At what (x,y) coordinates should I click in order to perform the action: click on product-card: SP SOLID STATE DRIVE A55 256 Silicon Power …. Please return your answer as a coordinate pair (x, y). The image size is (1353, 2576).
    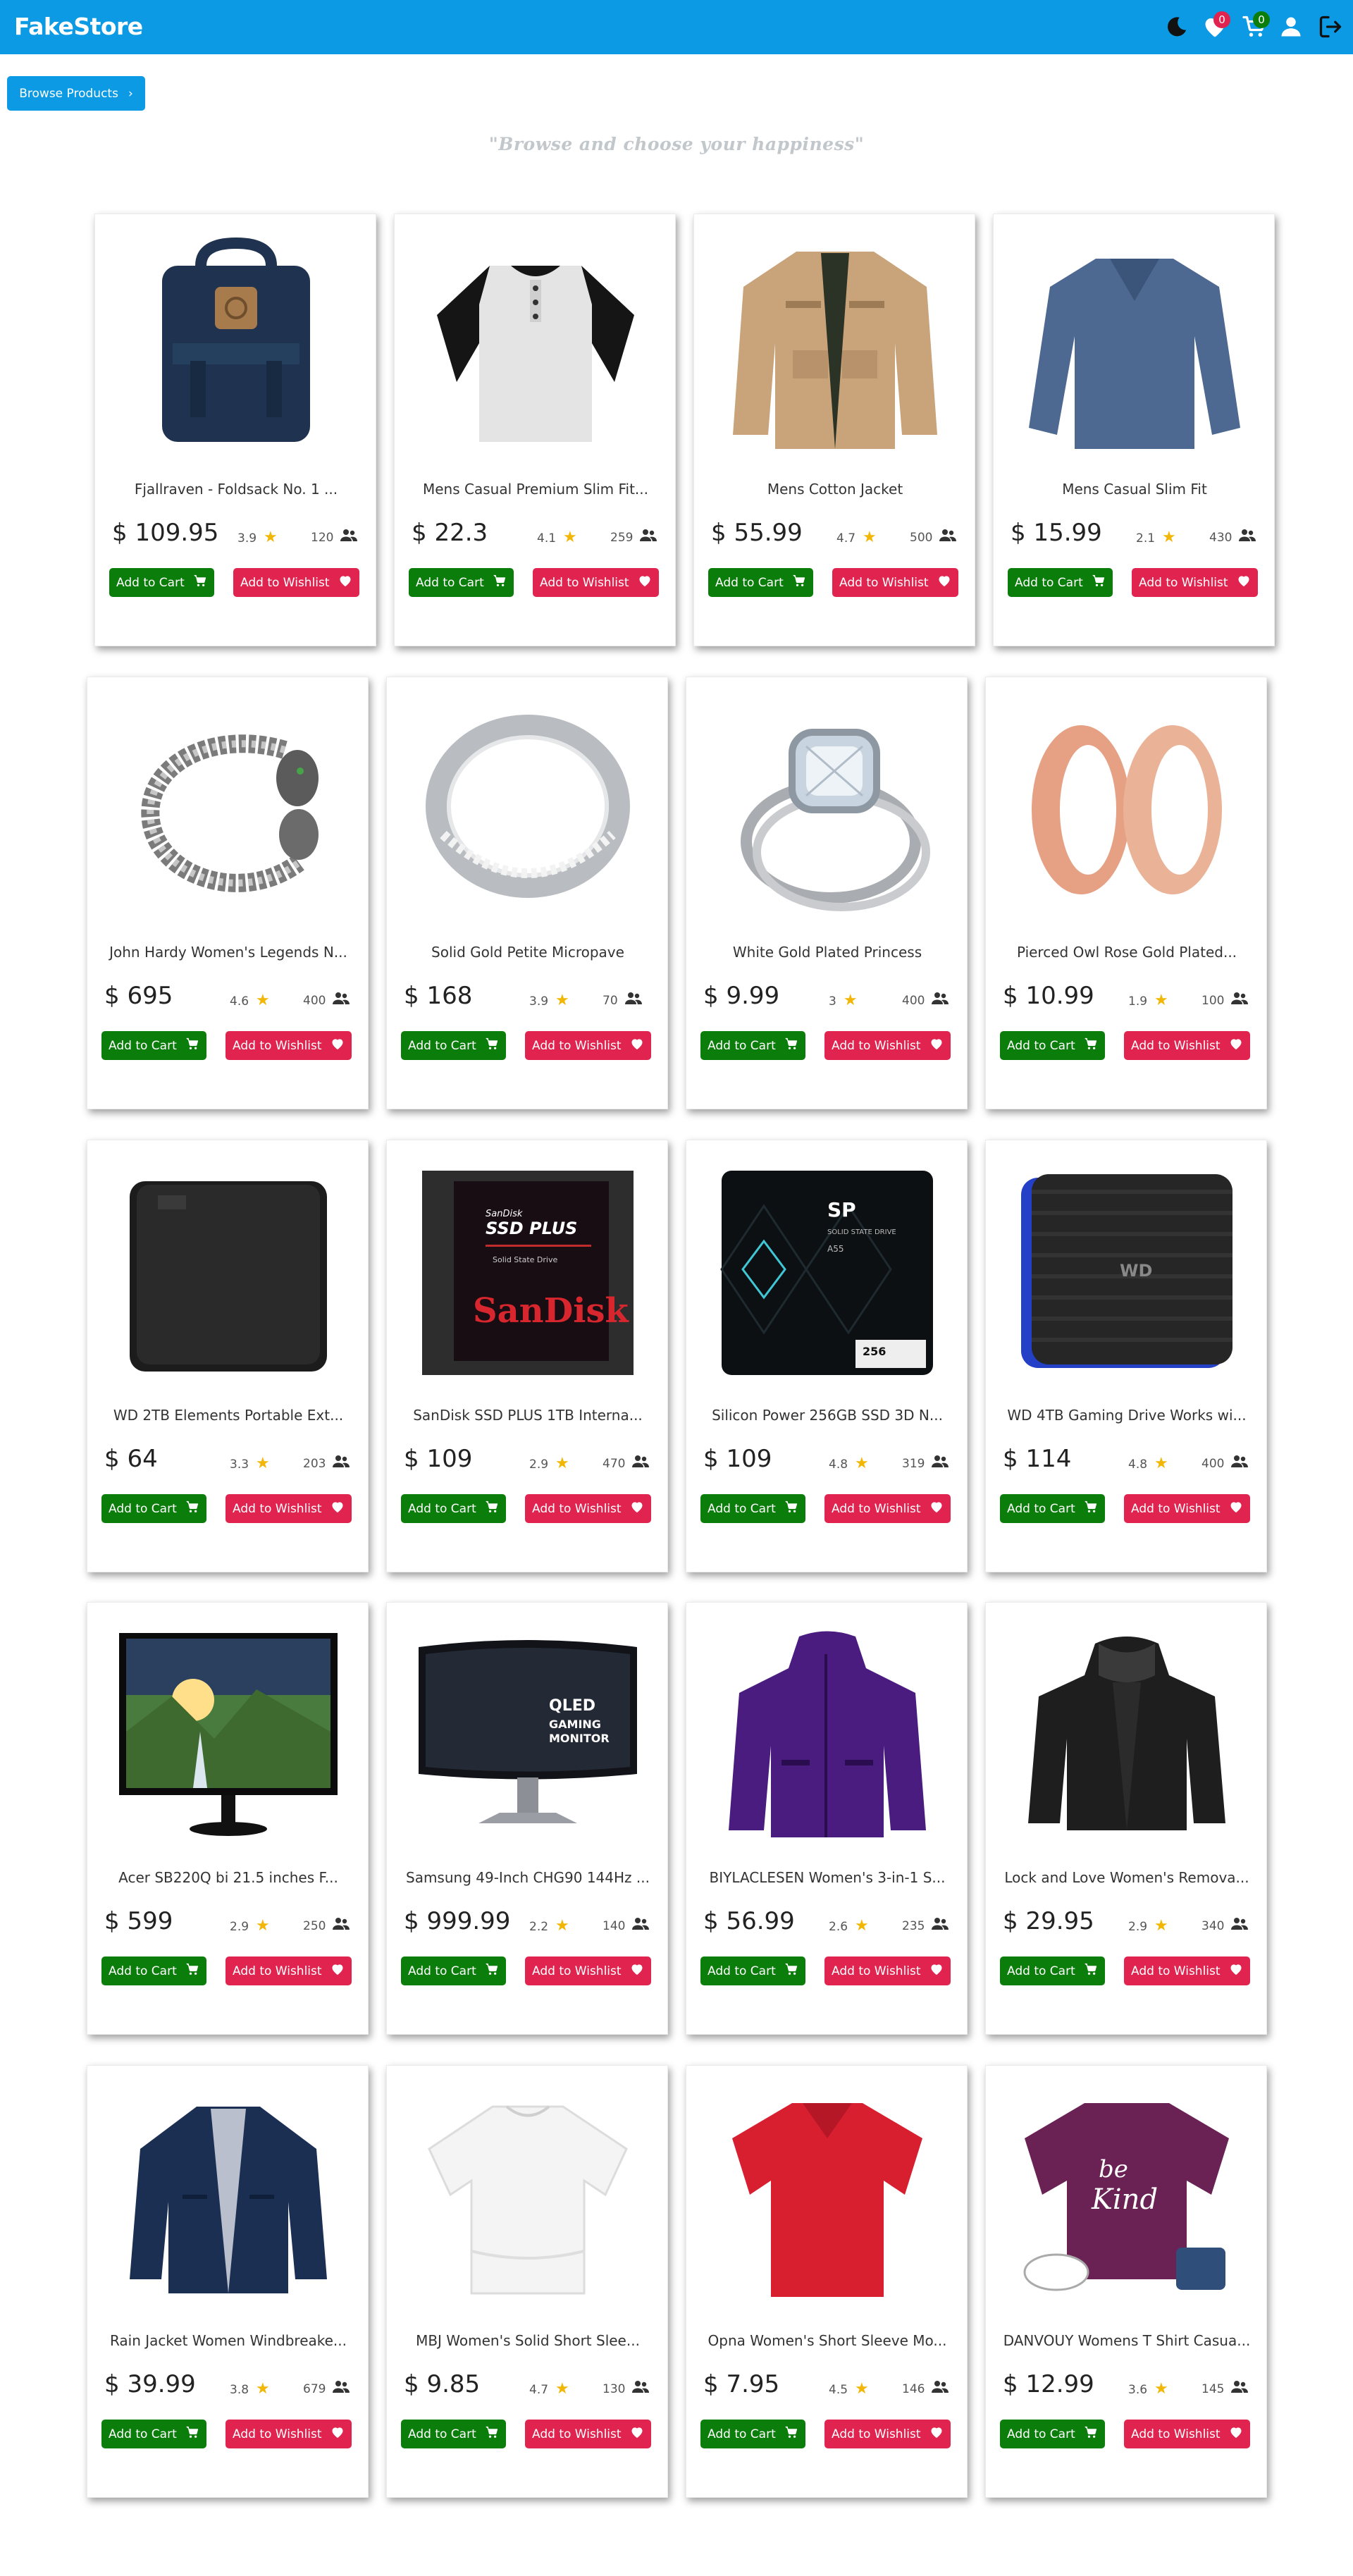
    Looking at the image, I should click on (827, 1356).